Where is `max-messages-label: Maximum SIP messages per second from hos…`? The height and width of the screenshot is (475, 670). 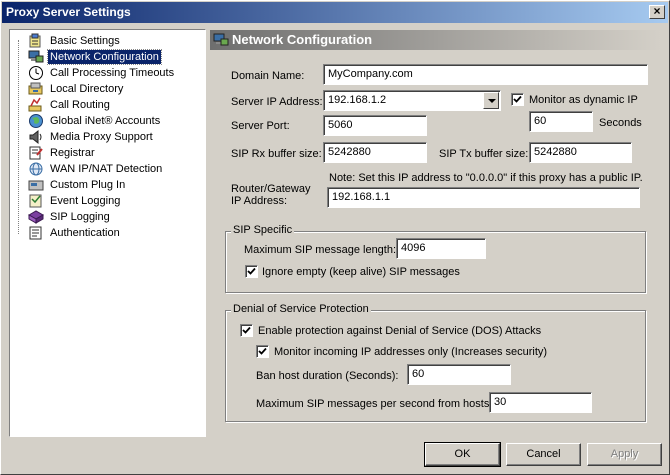
max-messages-label: Maximum SIP messages per second from hos… is located at coordinates (374, 404).